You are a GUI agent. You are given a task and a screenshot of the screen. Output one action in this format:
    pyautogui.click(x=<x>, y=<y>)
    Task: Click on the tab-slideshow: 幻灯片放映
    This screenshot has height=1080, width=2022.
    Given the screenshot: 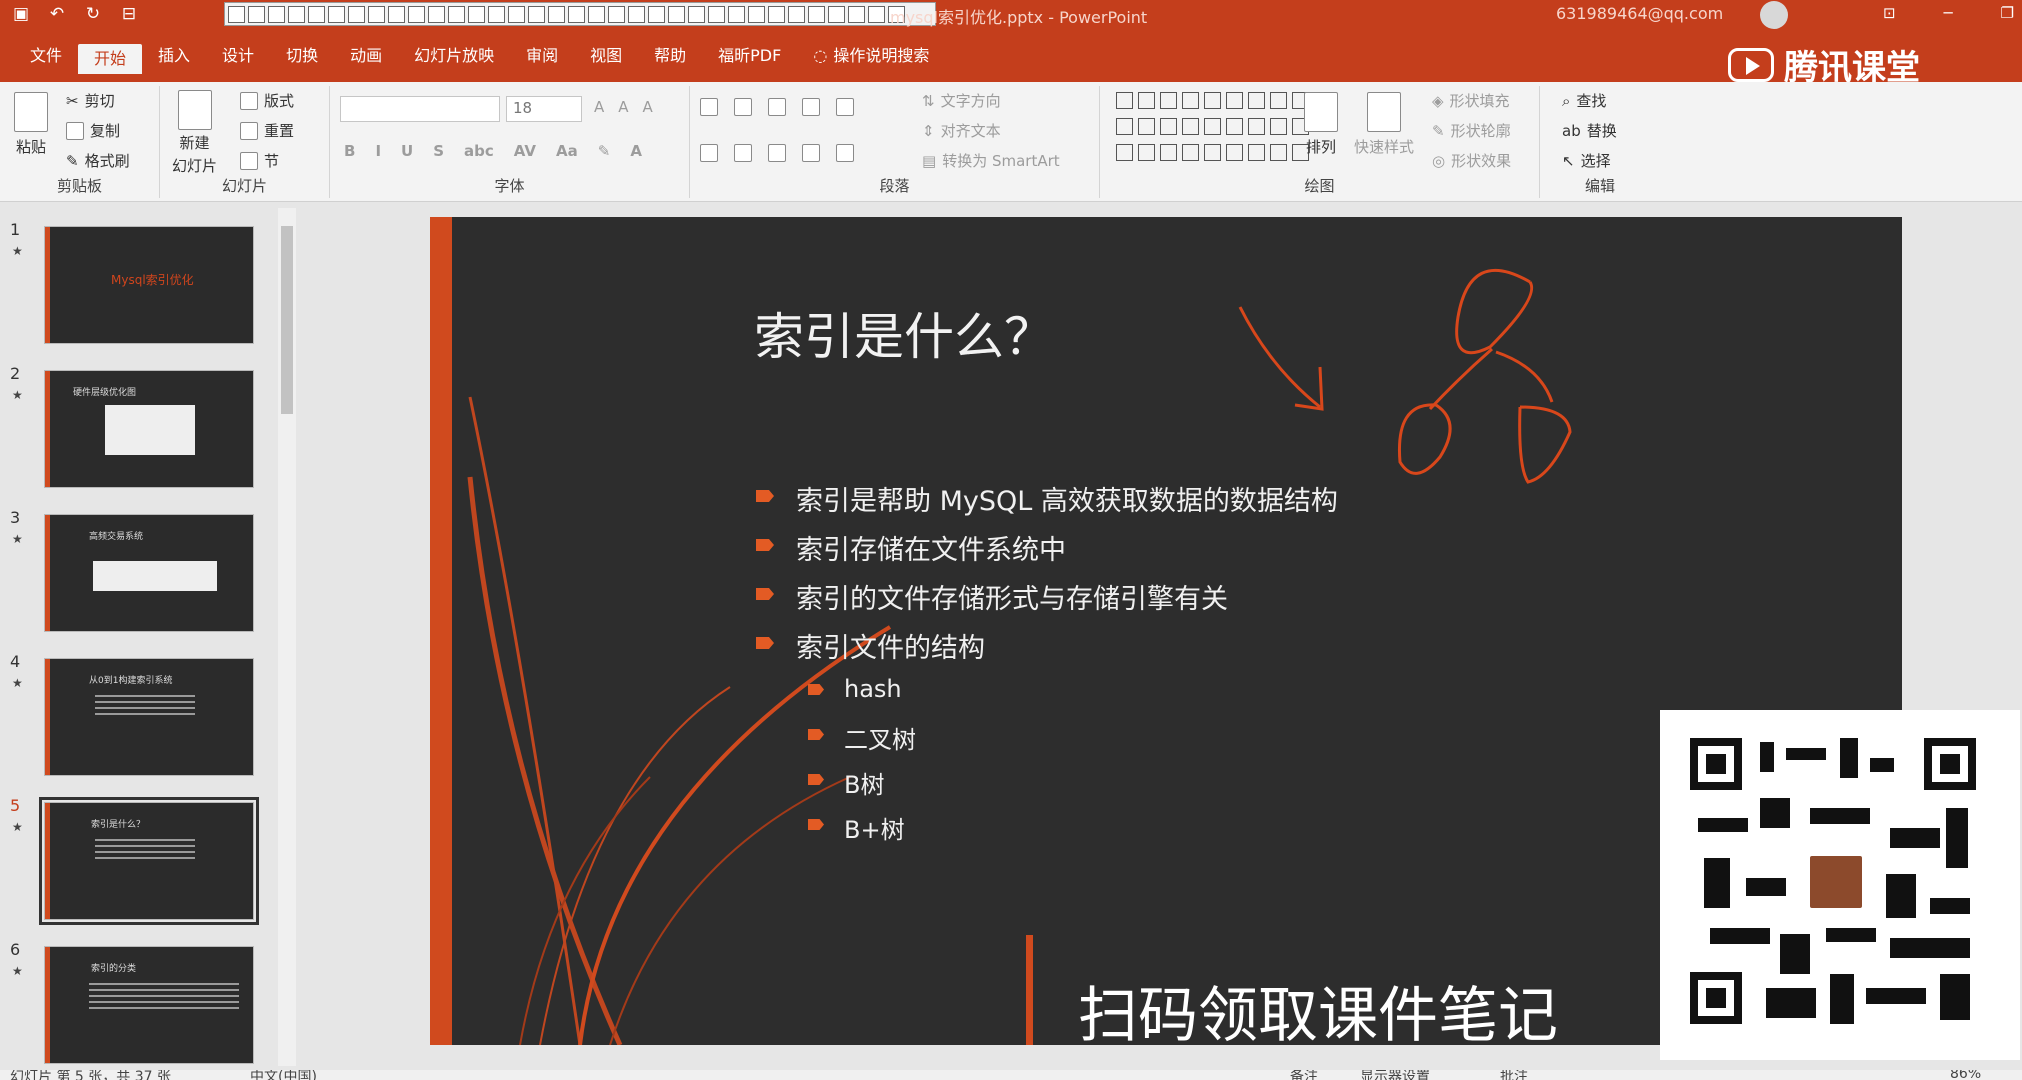 What is the action you would take?
    pyautogui.click(x=454, y=56)
    